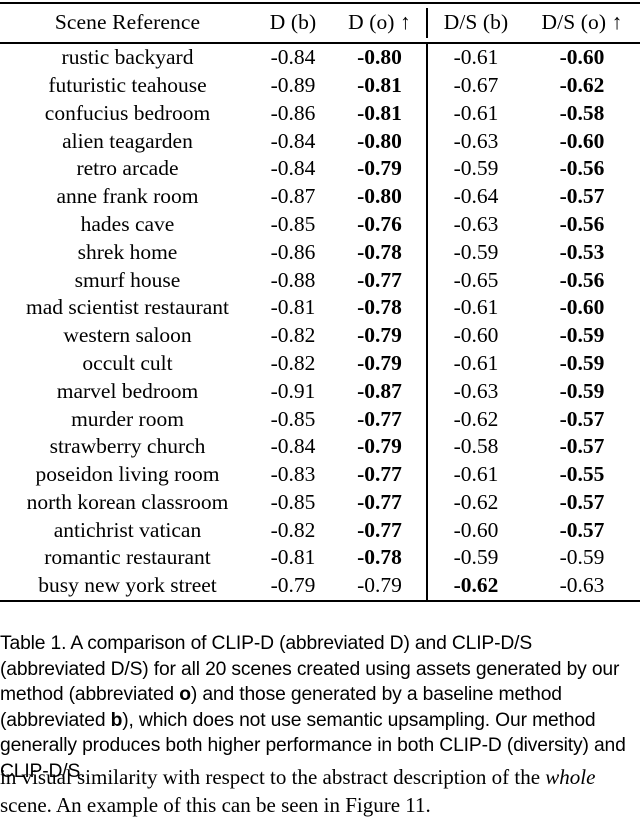  What do you see at coordinates (476, 279) in the screenshot?
I see `ds-baseline-cell: -0.65` at bounding box center [476, 279].